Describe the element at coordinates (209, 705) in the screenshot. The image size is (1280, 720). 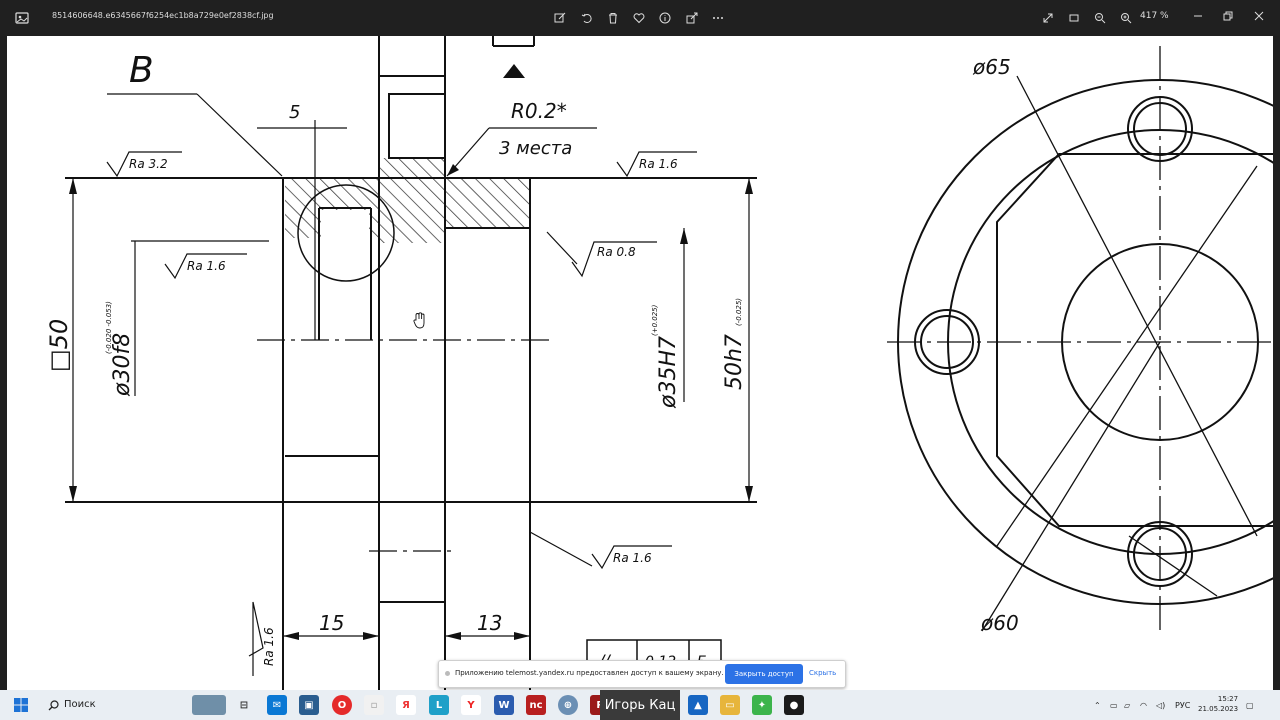
I see `weather-widget-icon` at that location.